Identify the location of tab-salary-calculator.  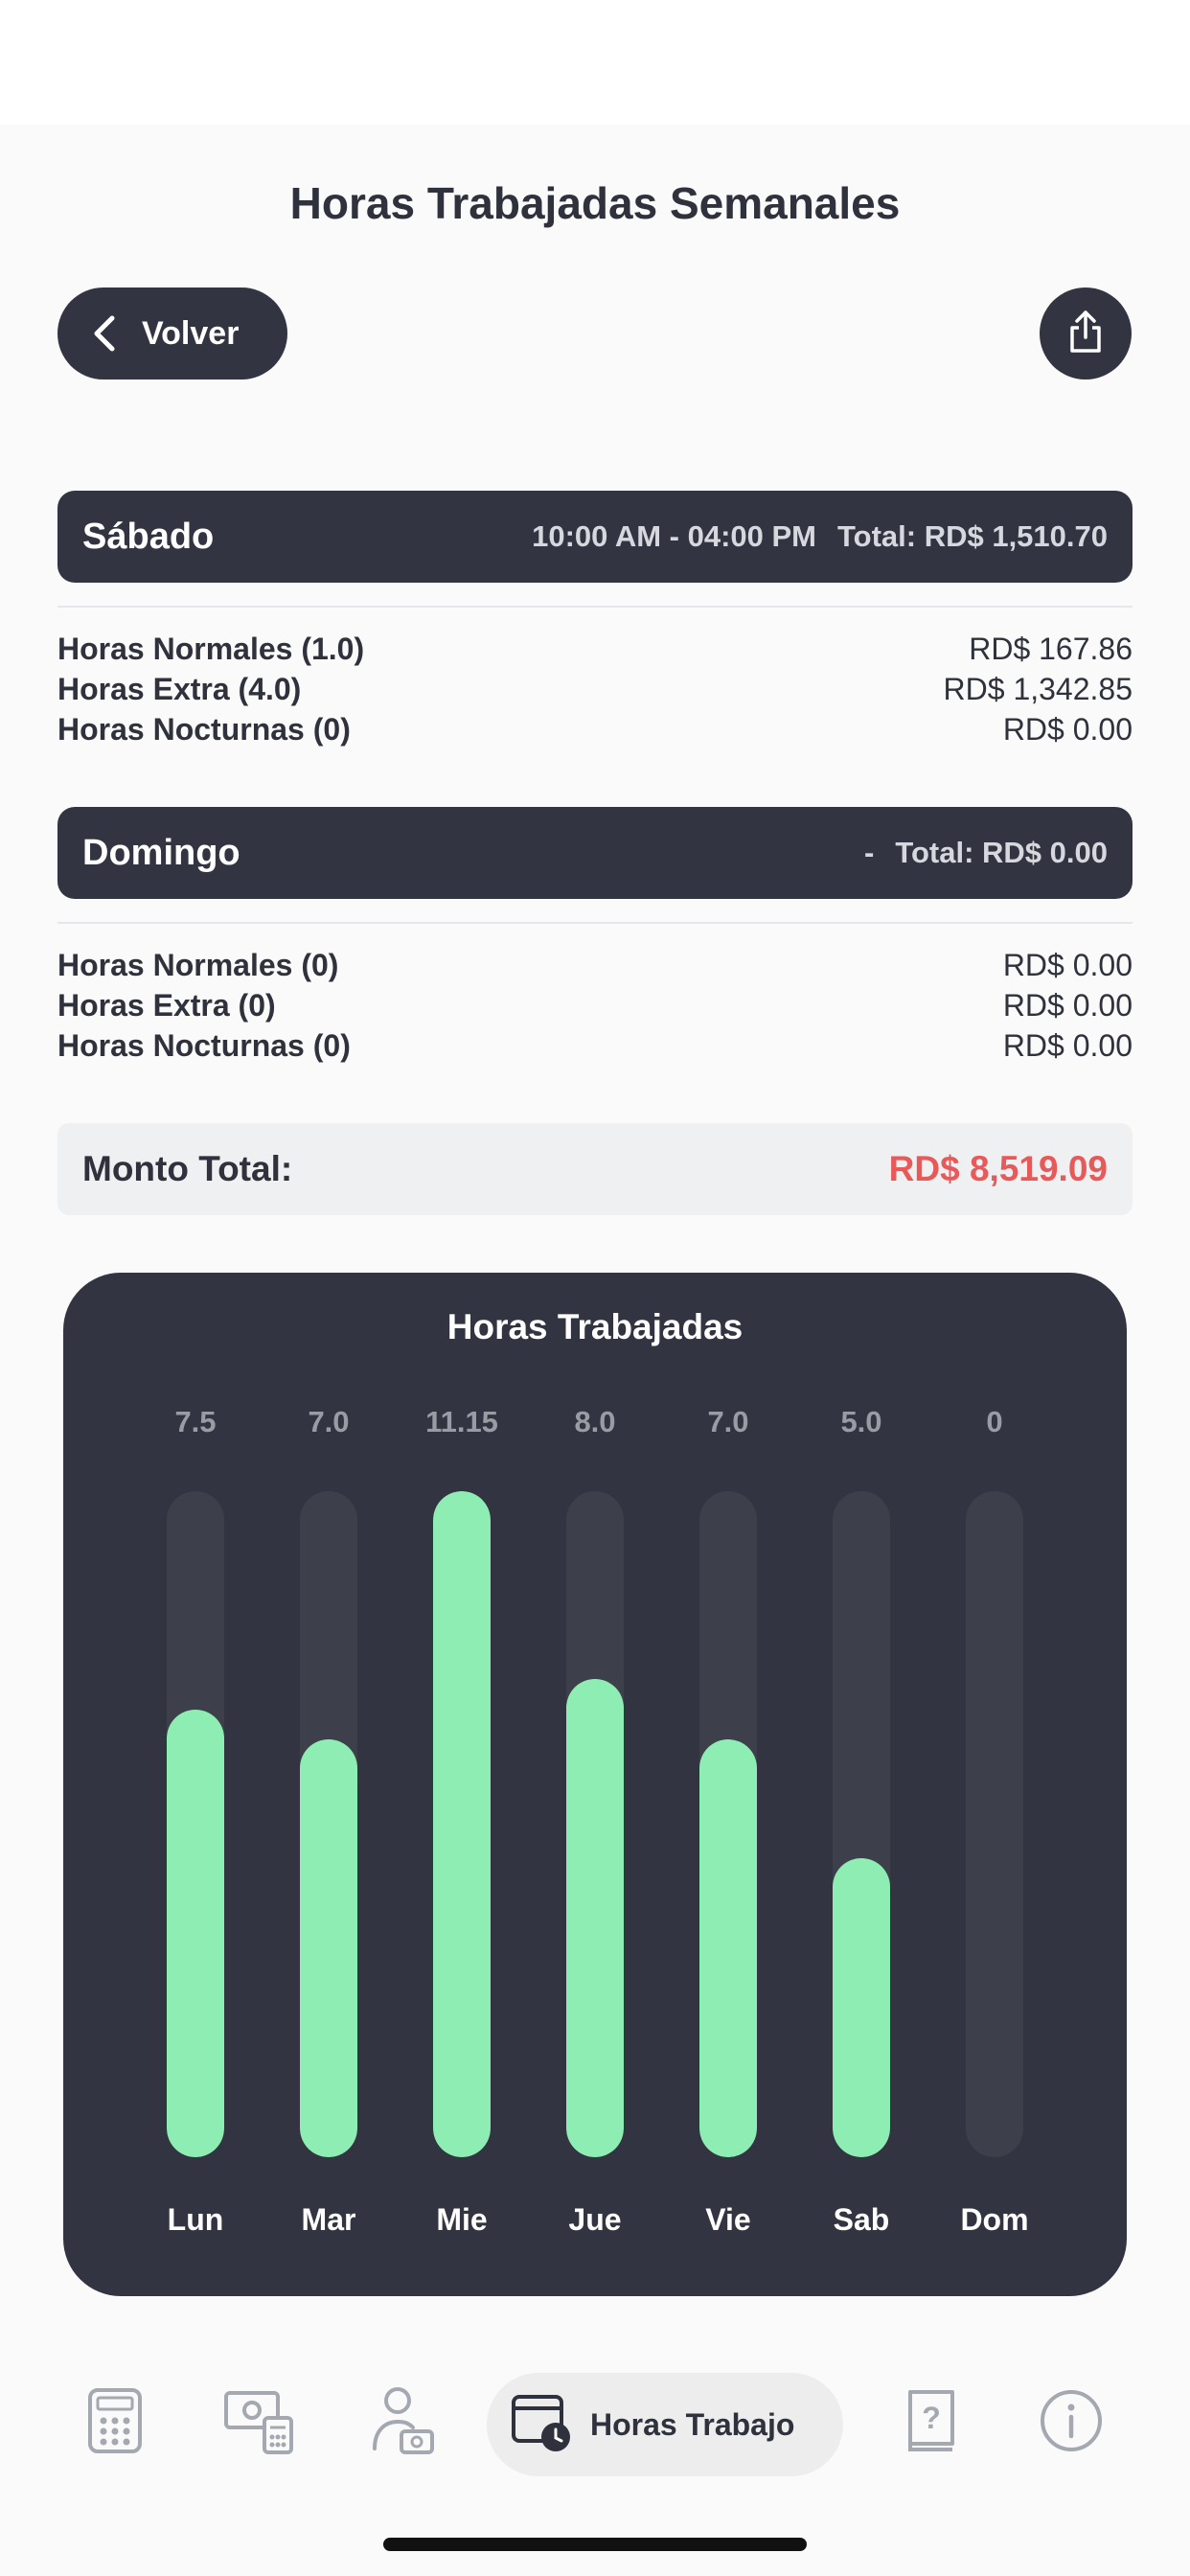
(258, 2422).